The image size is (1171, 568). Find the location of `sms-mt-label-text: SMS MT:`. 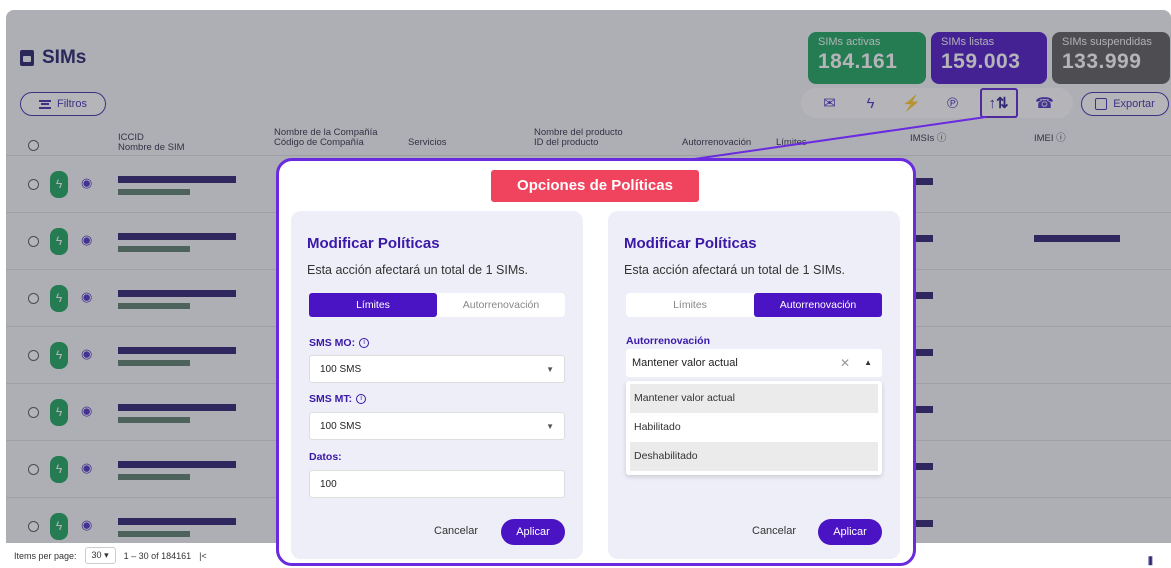

sms-mt-label-text: SMS MT: is located at coordinates (331, 399).